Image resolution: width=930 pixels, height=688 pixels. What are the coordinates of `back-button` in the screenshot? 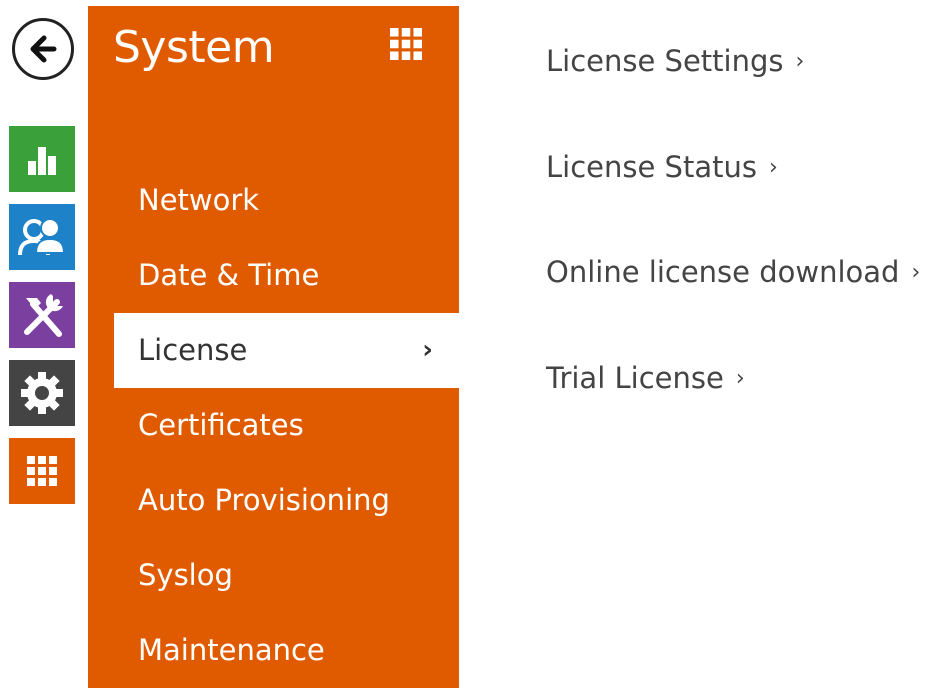 It's located at (43, 49).